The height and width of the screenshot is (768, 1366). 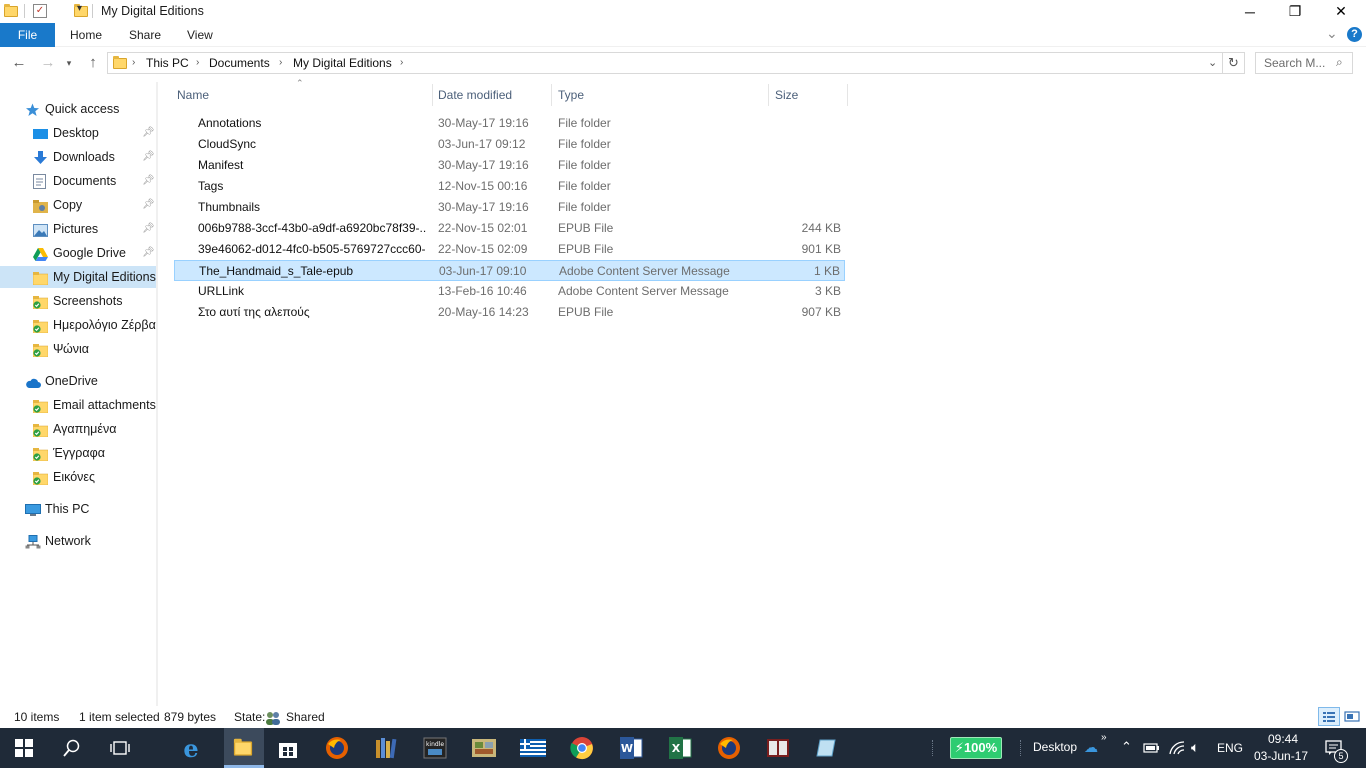 I want to click on firefox-icon, so click(x=337, y=748).